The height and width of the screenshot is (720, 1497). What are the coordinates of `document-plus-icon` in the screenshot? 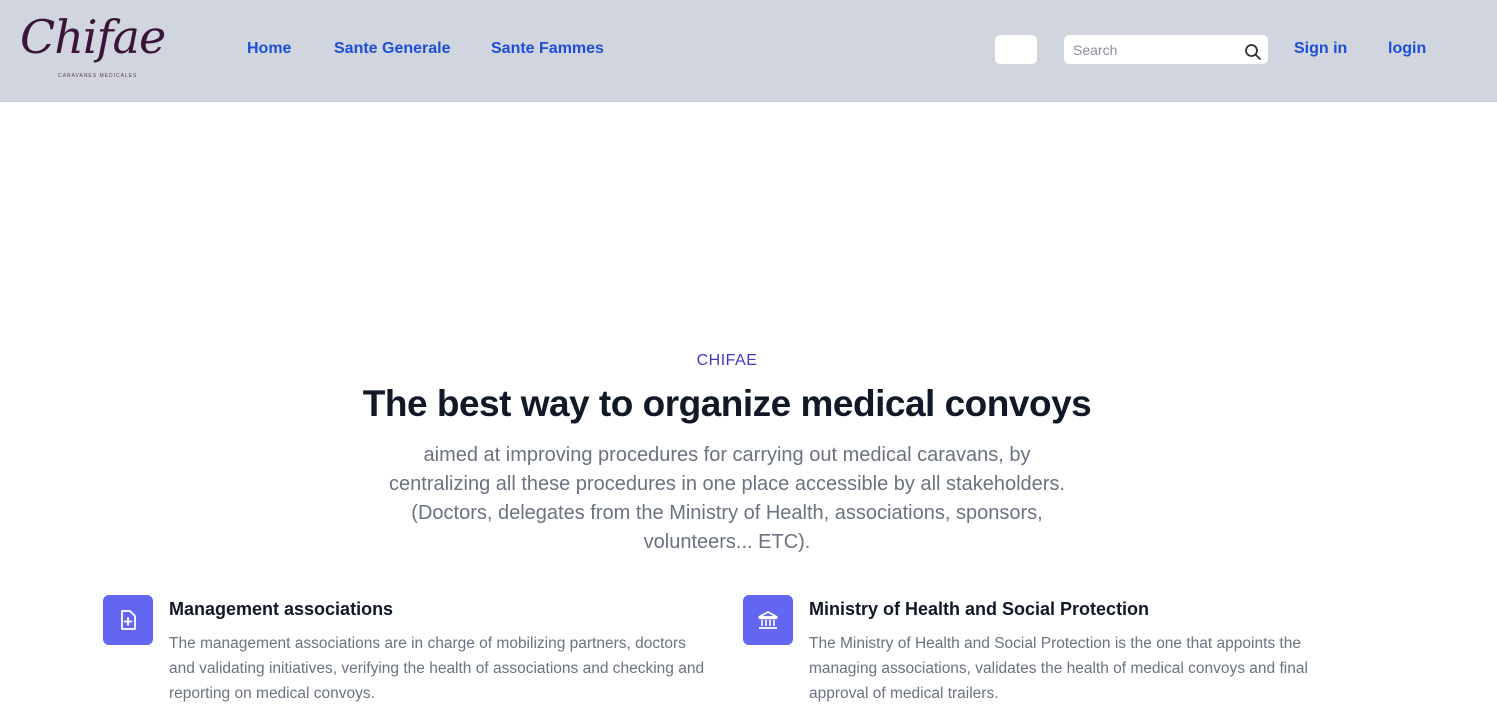 It's located at (128, 620).